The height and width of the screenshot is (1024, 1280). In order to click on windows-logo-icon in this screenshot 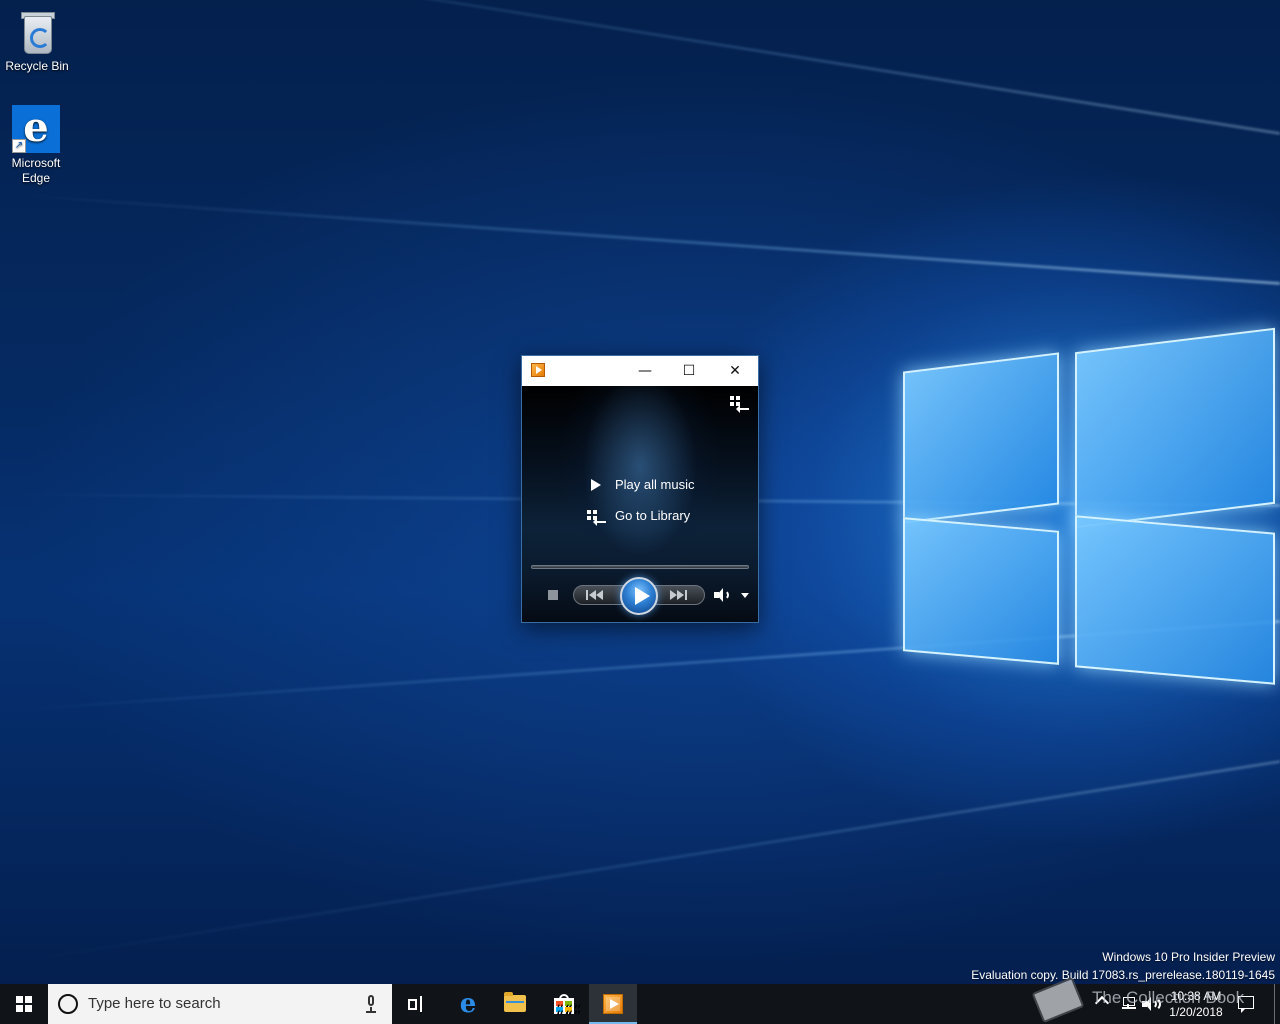, I will do `click(24, 1004)`.